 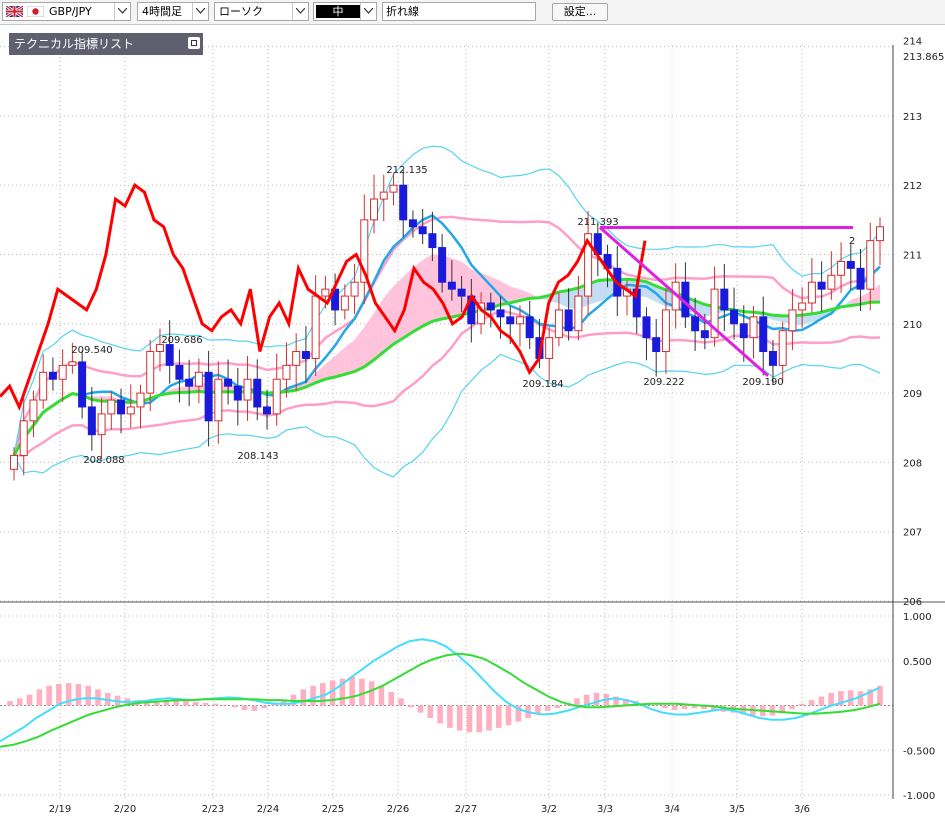 I want to click on y-tick-label: 214, so click(x=912, y=42).